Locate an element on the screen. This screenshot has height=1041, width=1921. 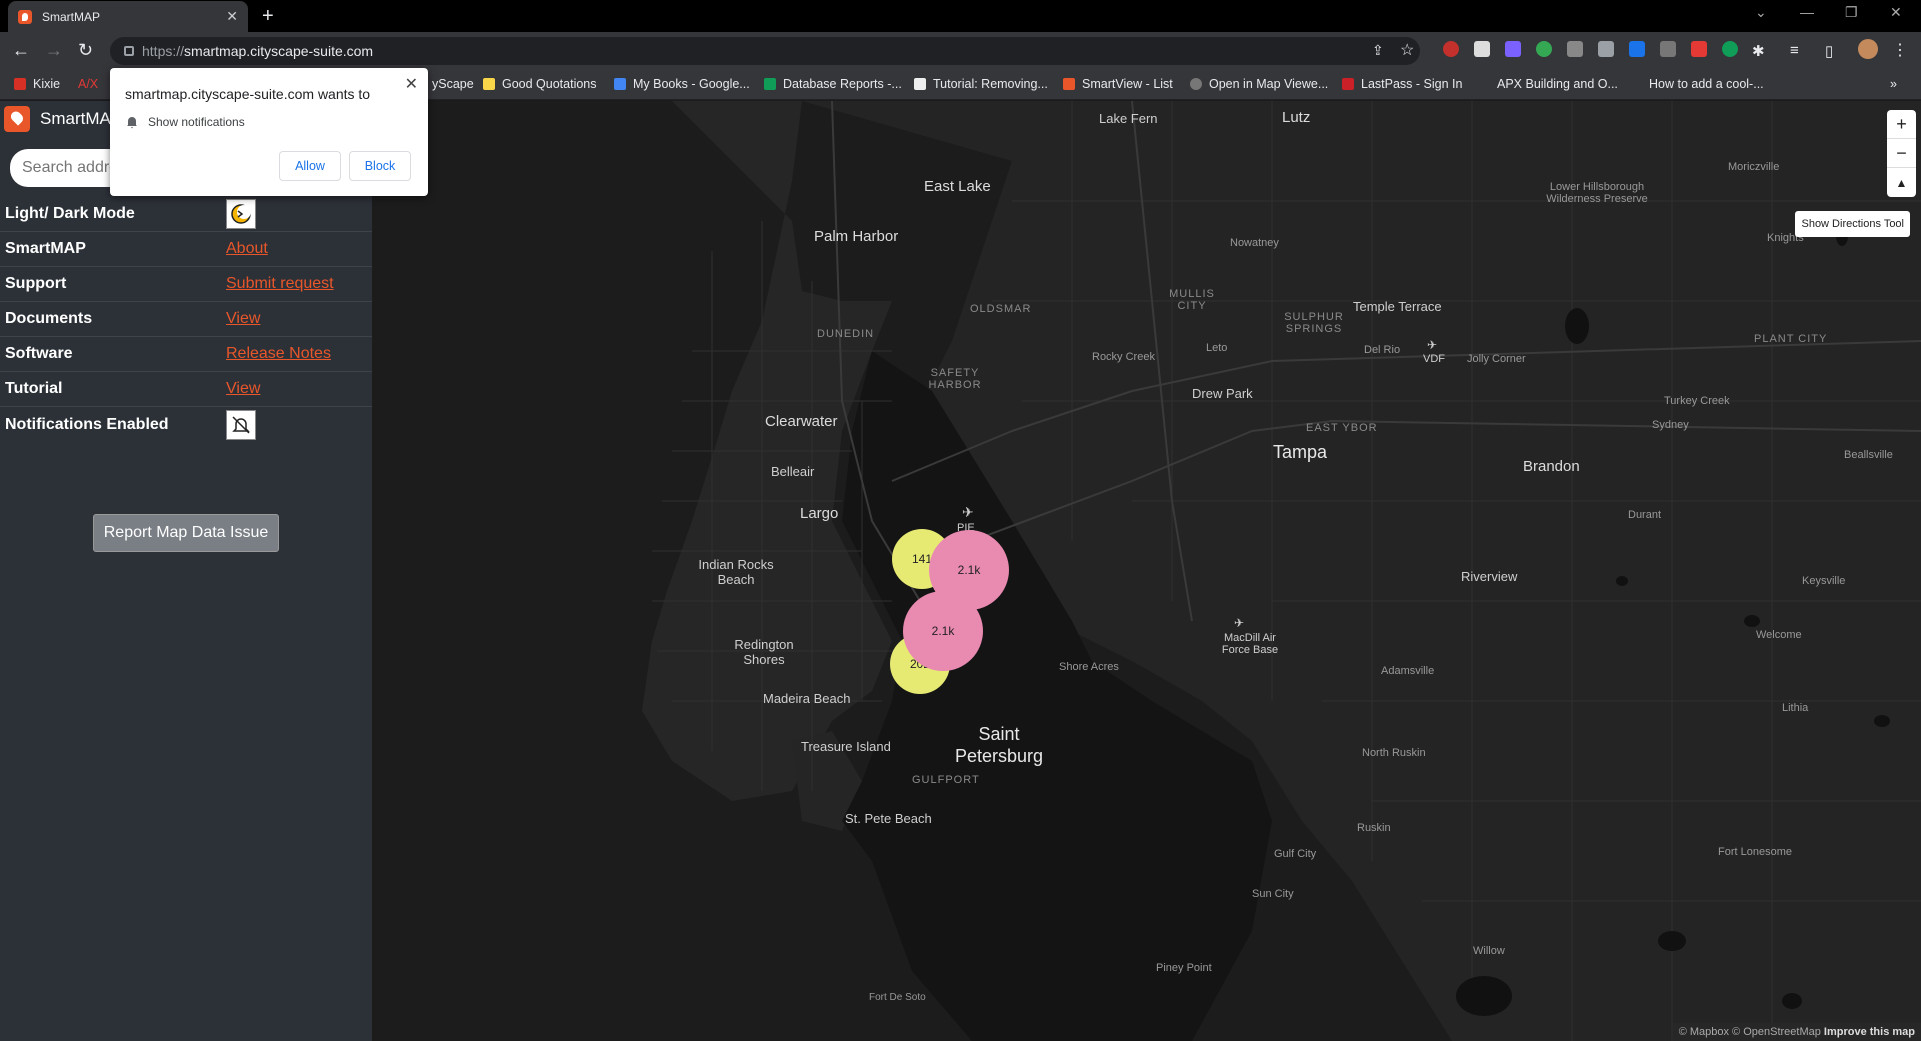
map-label: Willow is located at coordinates (1489, 951).